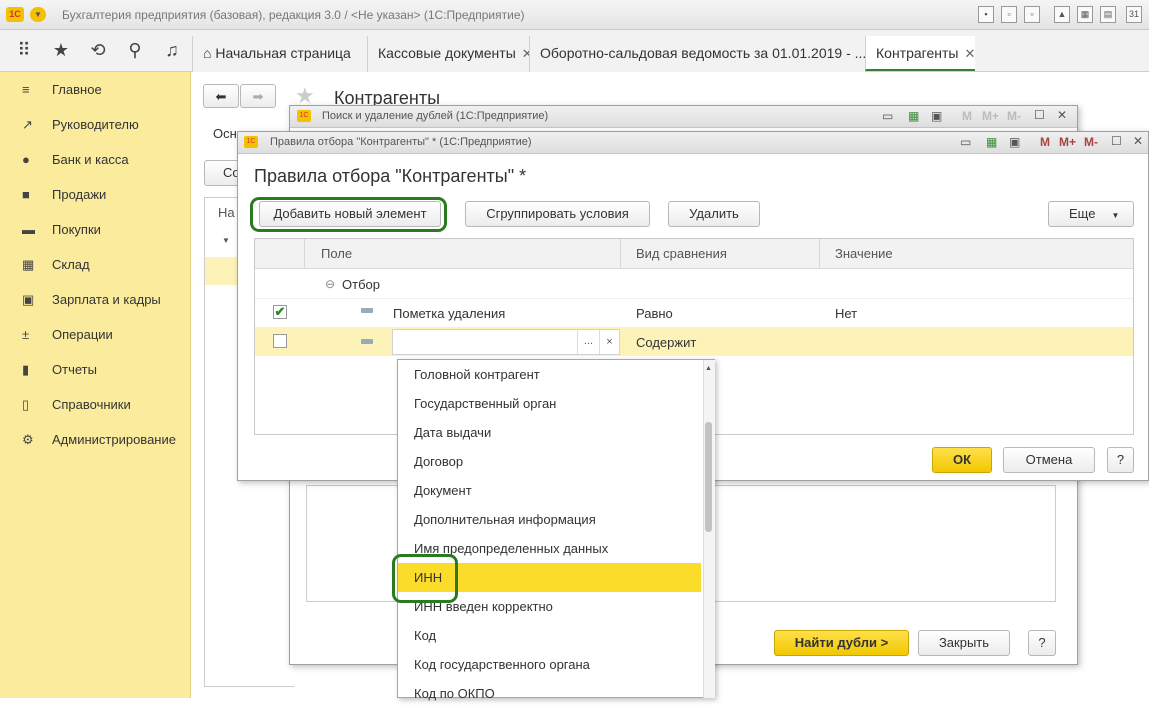 The image size is (1149, 708). What do you see at coordinates (67, 337) in the screenshot?
I see `sidebar-item-operations: ± Операции` at bounding box center [67, 337].